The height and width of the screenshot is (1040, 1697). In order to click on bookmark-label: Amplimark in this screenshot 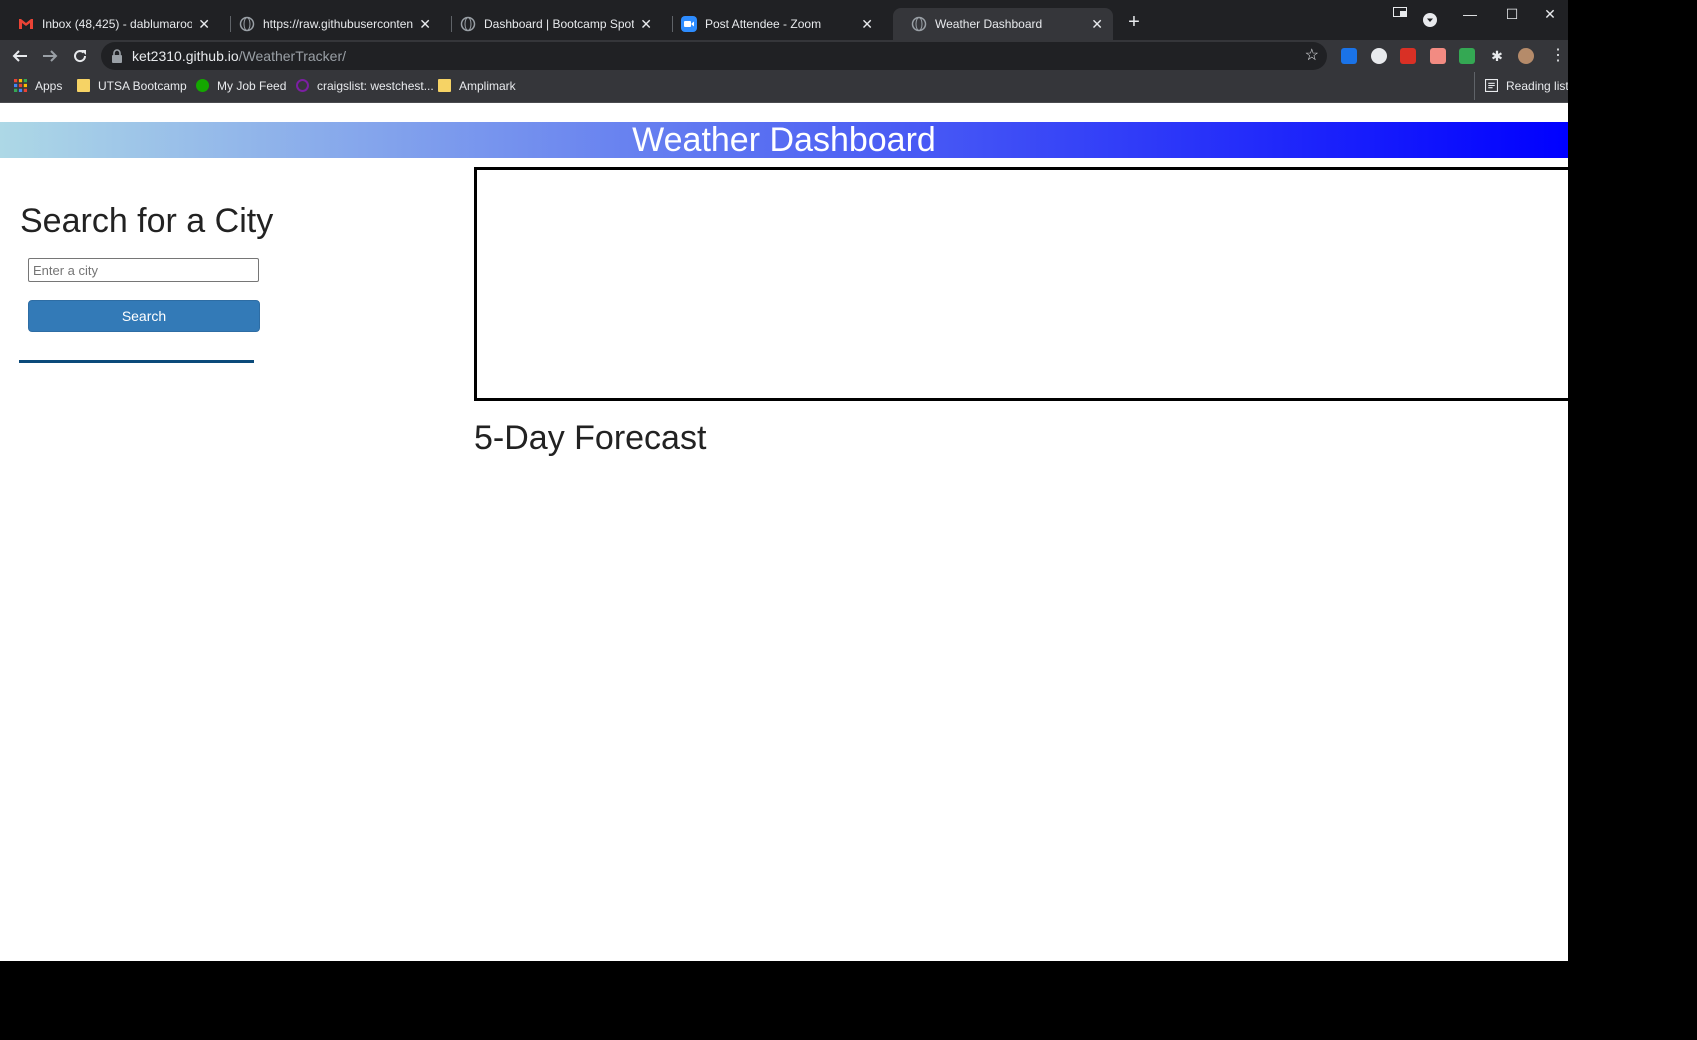, I will do `click(487, 86)`.